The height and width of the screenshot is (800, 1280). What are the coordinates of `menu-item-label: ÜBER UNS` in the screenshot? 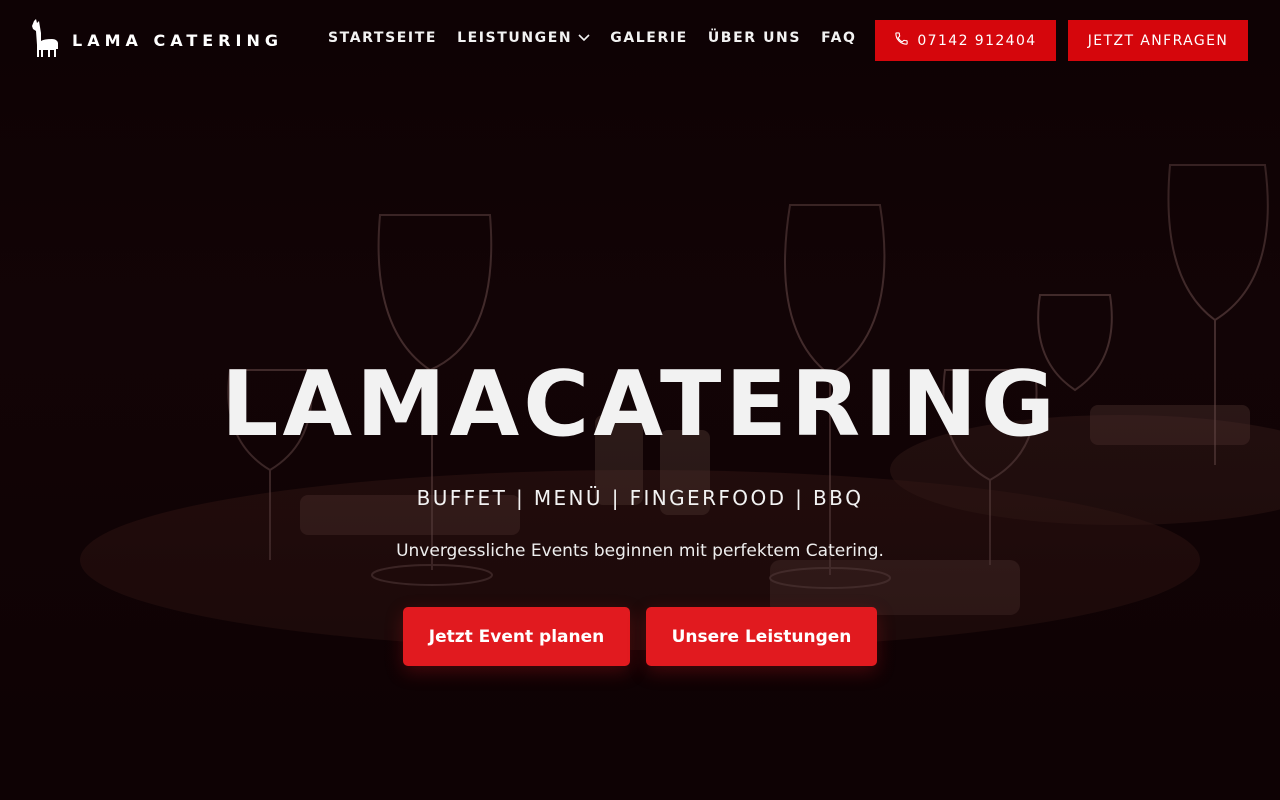 It's located at (754, 38).